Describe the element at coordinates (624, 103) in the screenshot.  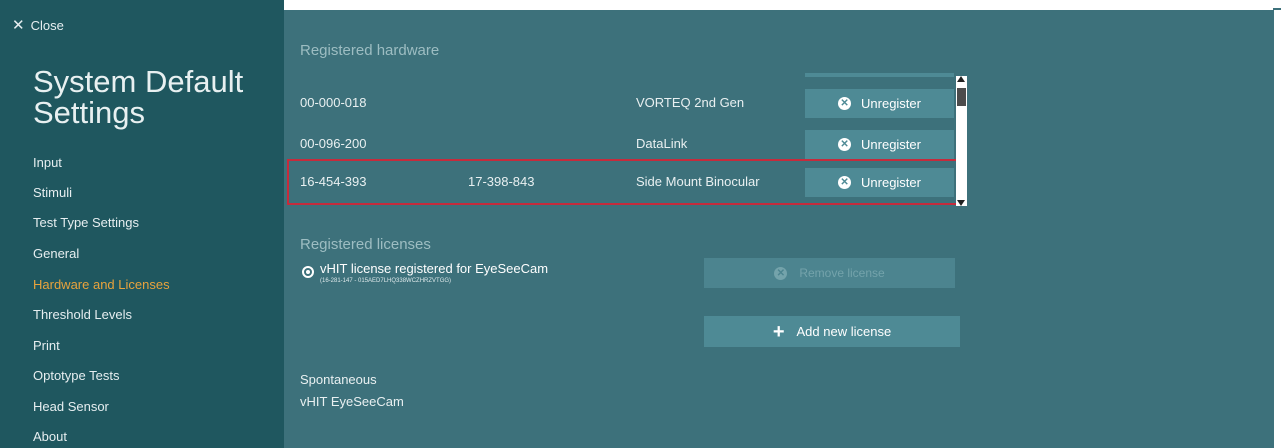
I see `hardware-row: 00-000-018 VORTEQ 2nd Gen ✕ Unregister` at that location.